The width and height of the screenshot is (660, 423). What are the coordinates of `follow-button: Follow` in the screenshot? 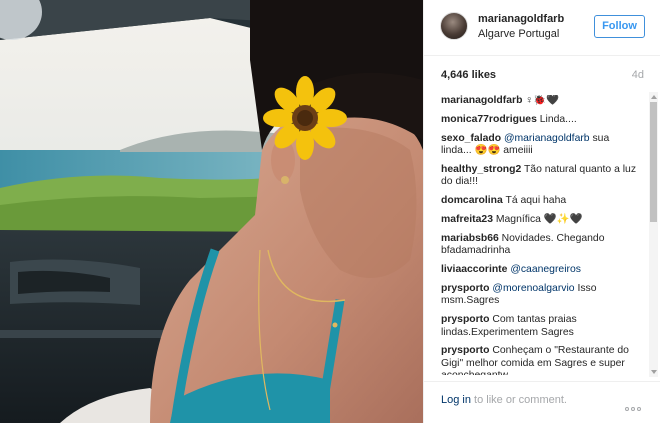 It's located at (619, 26).